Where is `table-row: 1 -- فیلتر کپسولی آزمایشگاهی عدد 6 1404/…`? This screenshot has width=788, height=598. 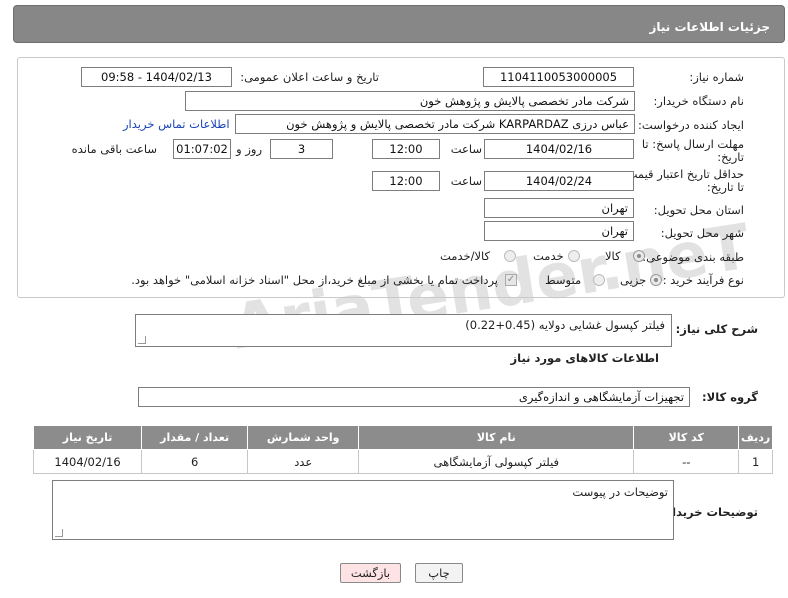 table-row: 1 -- فیلتر کپسولی آزمایشگاهی عدد 6 1404/… is located at coordinates (402, 461).